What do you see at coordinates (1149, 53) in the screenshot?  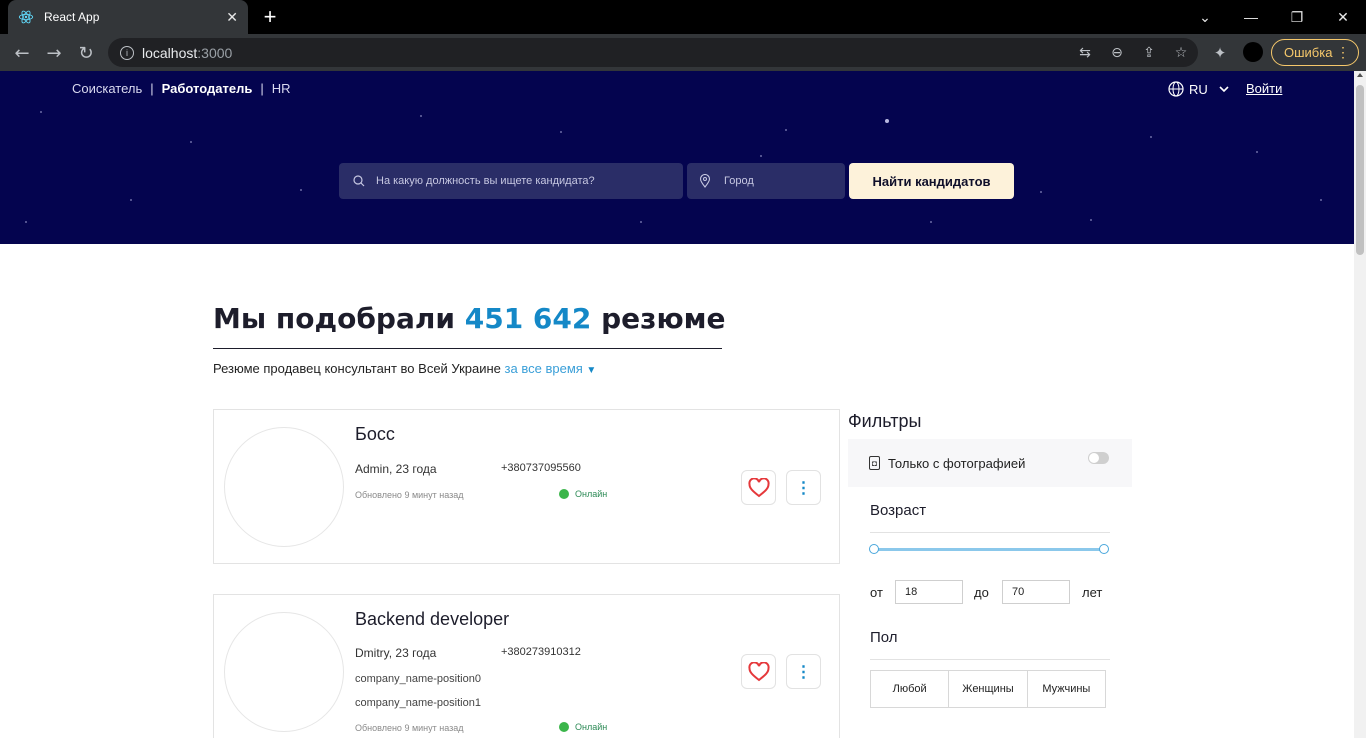 I see `share-icon: ⇪` at bounding box center [1149, 53].